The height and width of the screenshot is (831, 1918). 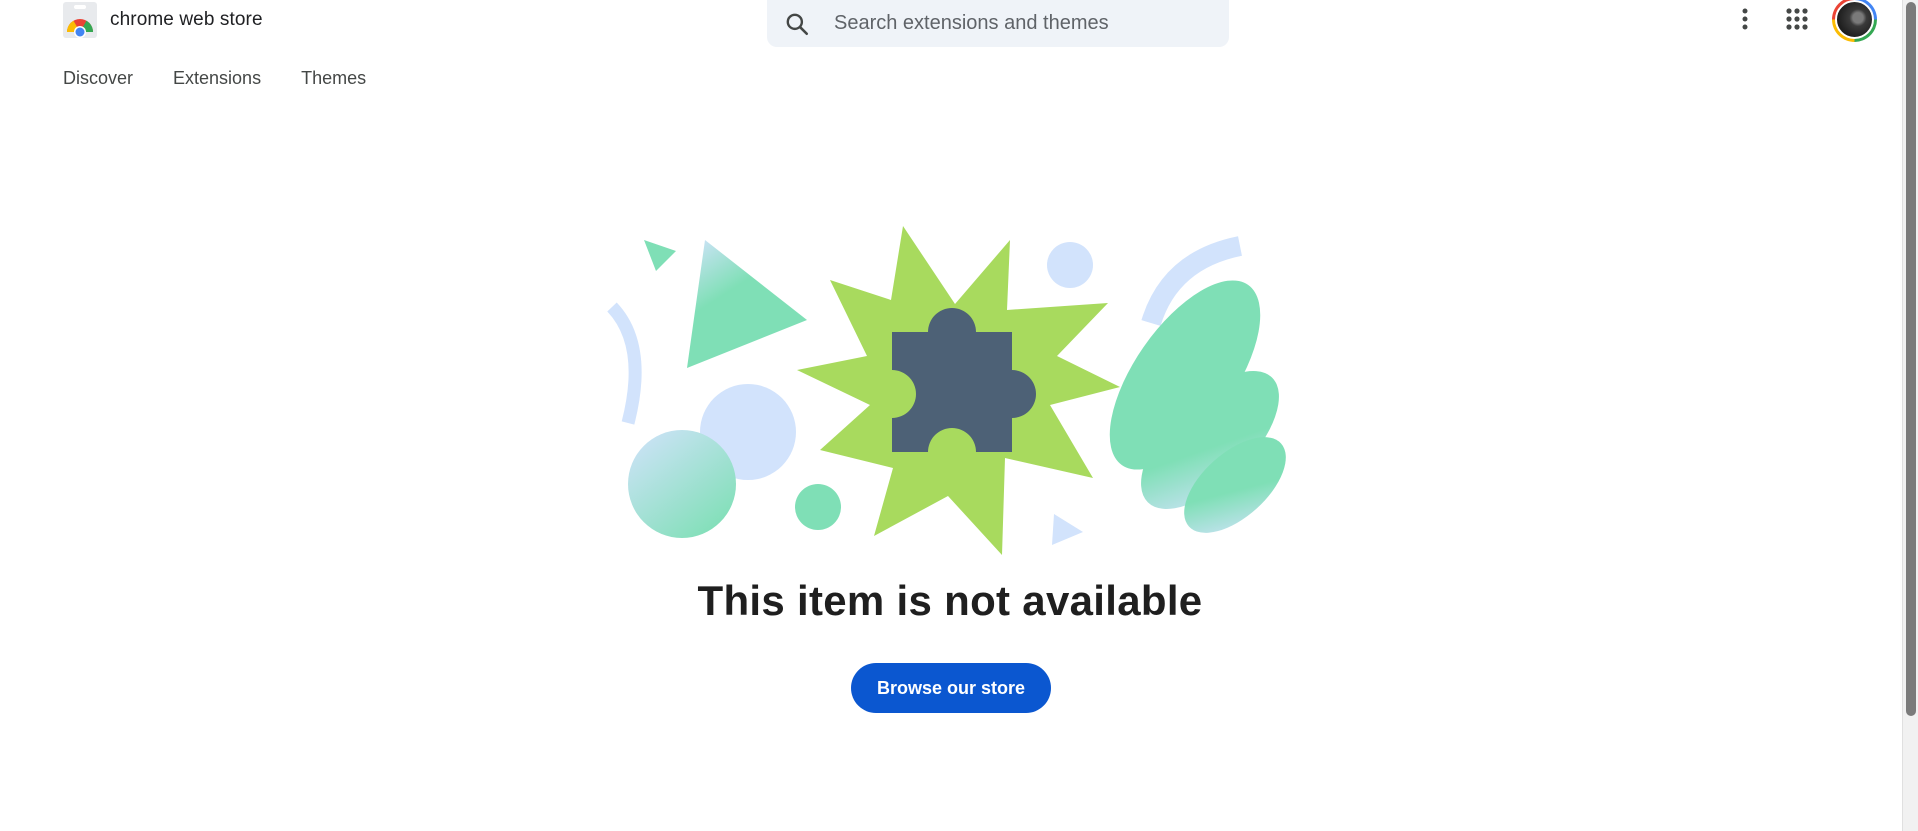 What do you see at coordinates (98, 78) in the screenshot?
I see `nav-item-discover: Discover` at bounding box center [98, 78].